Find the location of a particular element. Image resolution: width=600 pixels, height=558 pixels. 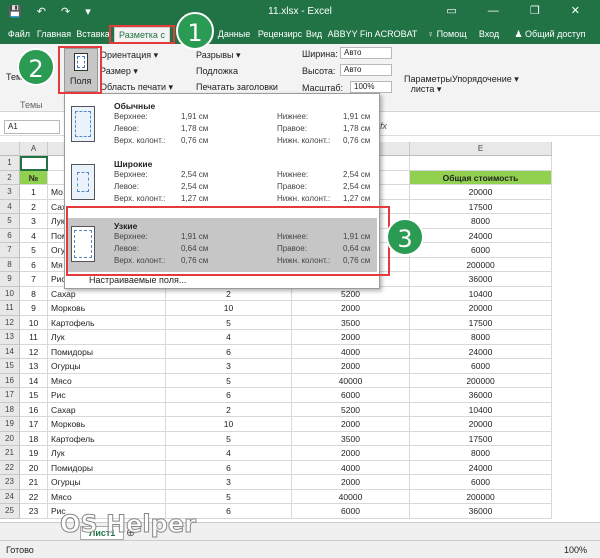

table-cell: 4000 is located at coordinates (351, 467).